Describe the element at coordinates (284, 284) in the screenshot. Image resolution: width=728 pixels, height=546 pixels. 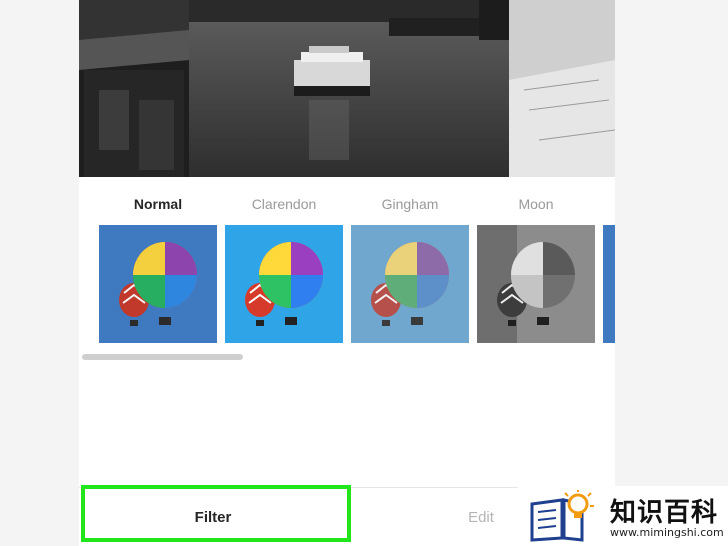
I see `filter-thumb-clarendon` at that location.